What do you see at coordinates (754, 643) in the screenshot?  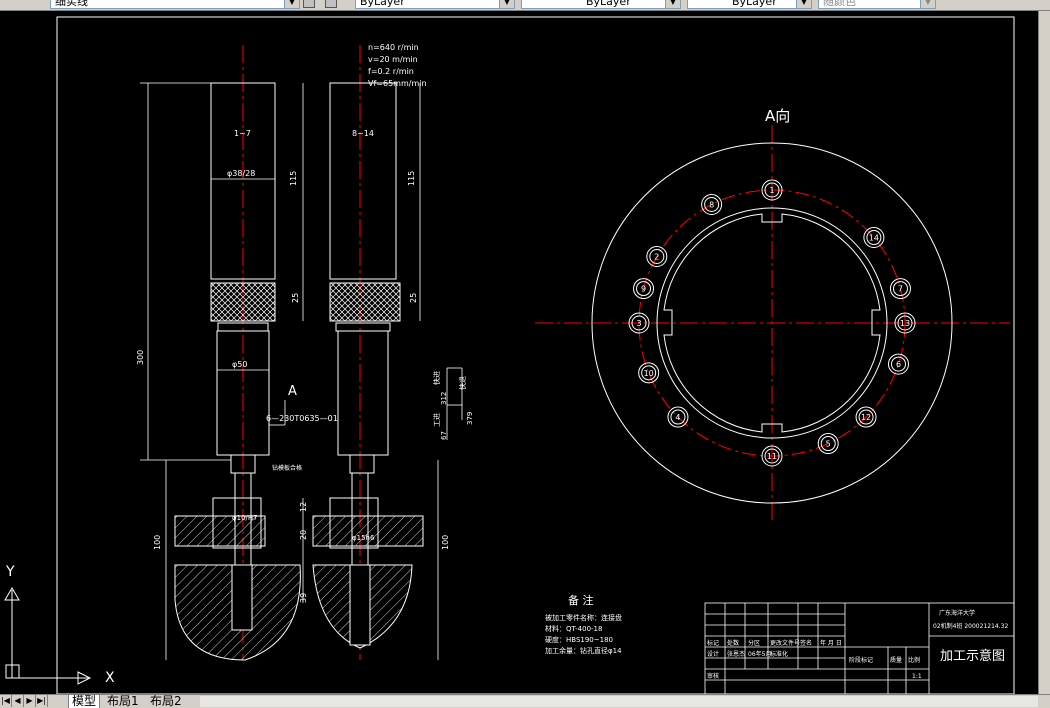 I see `cell-zone: 分区` at bounding box center [754, 643].